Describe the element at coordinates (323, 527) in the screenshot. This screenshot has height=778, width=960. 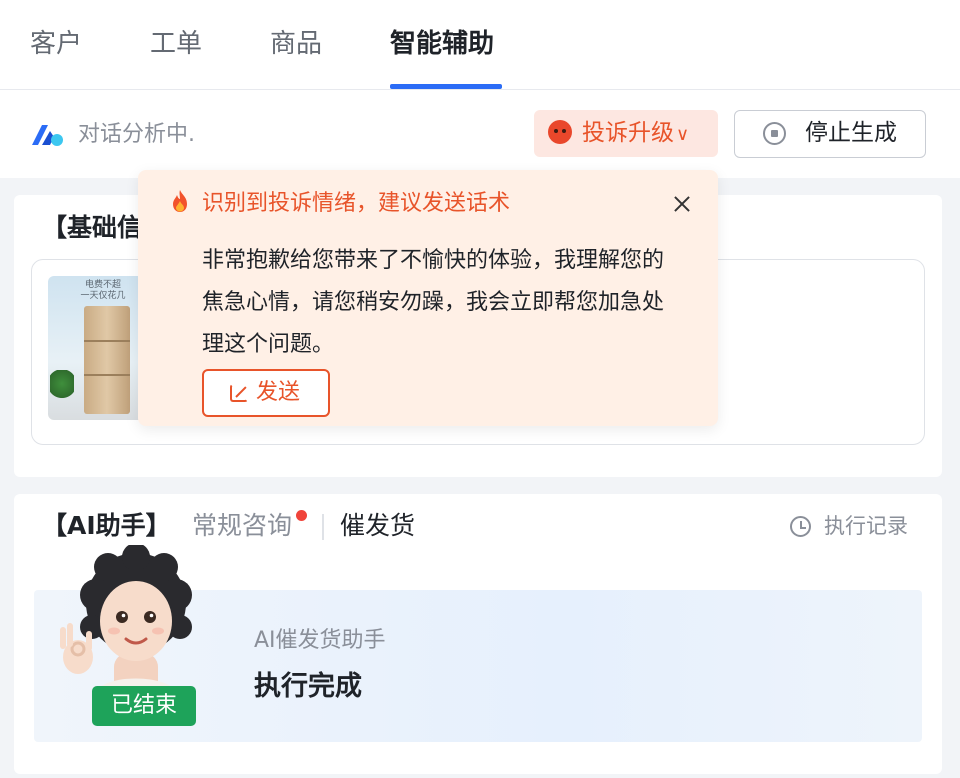
I see `tab-divider` at that location.